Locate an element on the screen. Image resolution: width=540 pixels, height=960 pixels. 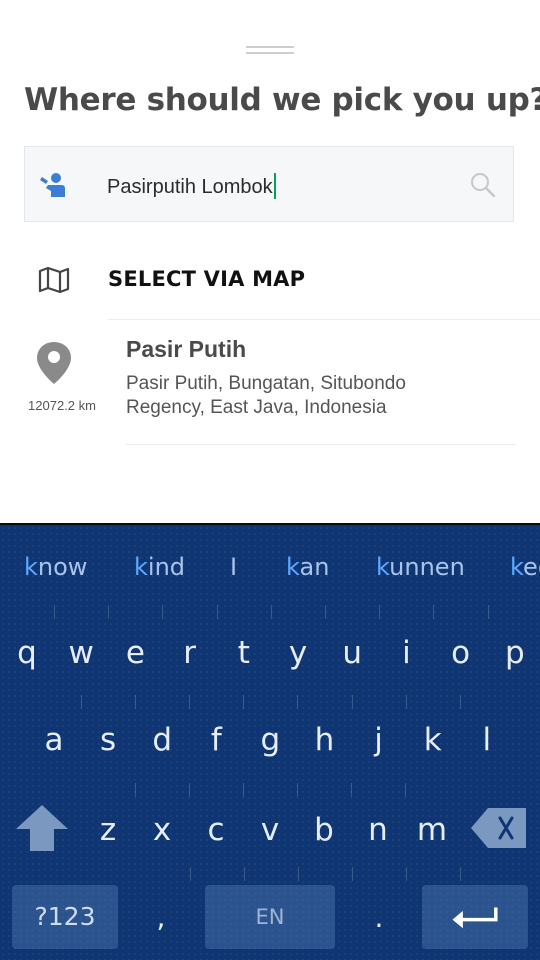
key-g: g is located at coordinates (270, 740).